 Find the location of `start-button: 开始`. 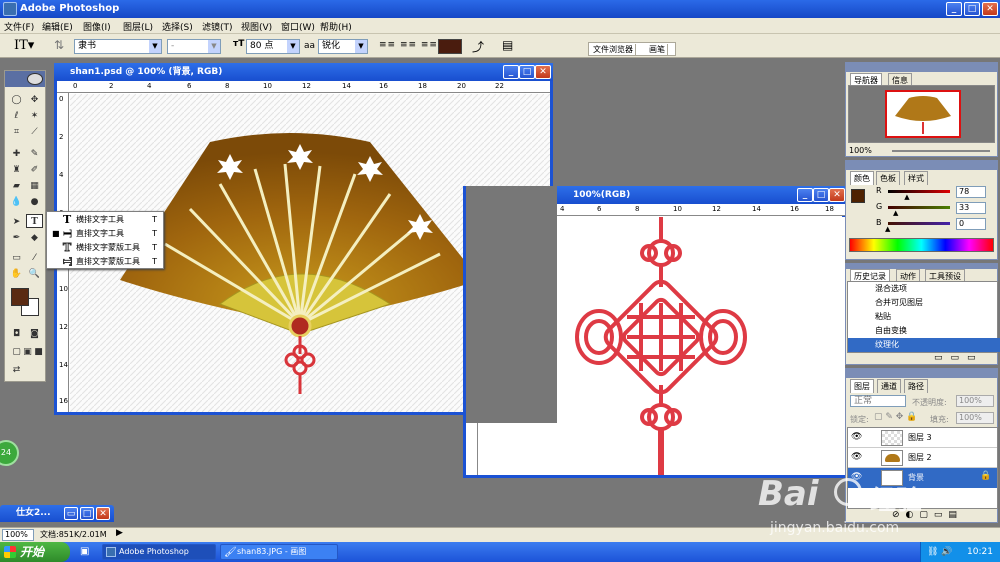

start-button: 开始 is located at coordinates (35, 552).